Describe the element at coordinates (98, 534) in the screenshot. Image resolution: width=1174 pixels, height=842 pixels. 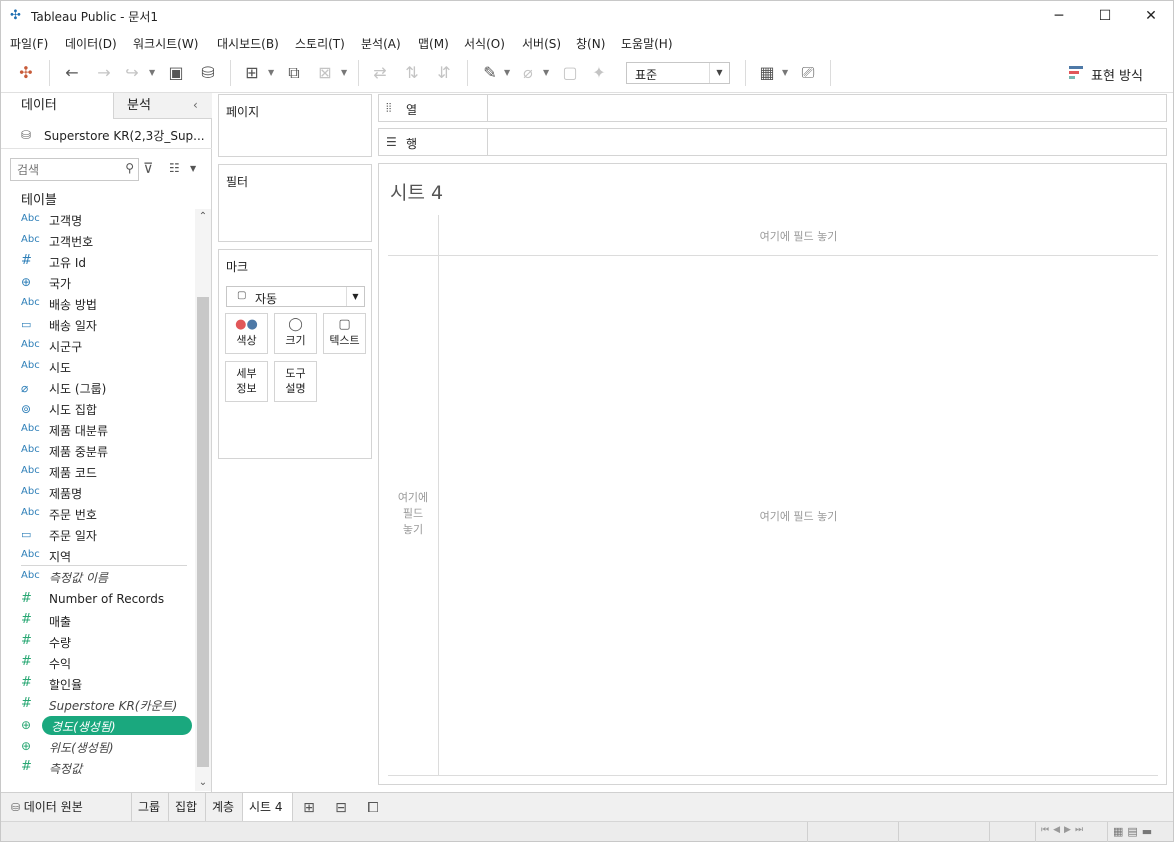
I see `list-item: ▭ 주문 일자` at that location.